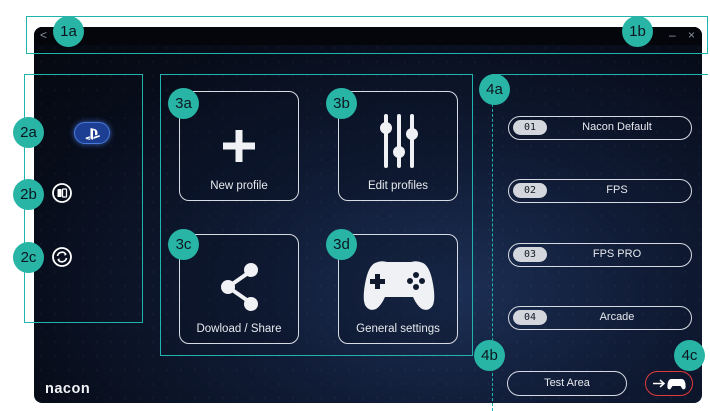 The width and height of the screenshot is (710, 411). What do you see at coordinates (617, 254) in the screenshot?
I see `profile-name: FPS PRO` at bounding box center [617, 254].